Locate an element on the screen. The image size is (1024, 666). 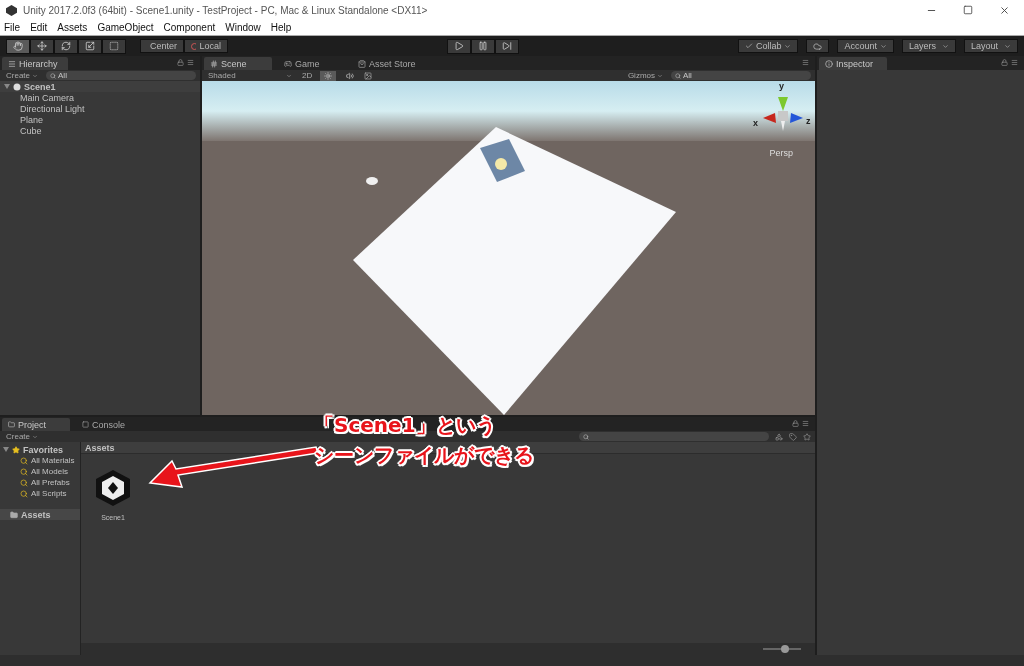
scale-tool-icon is located at coordinates (90, 46).